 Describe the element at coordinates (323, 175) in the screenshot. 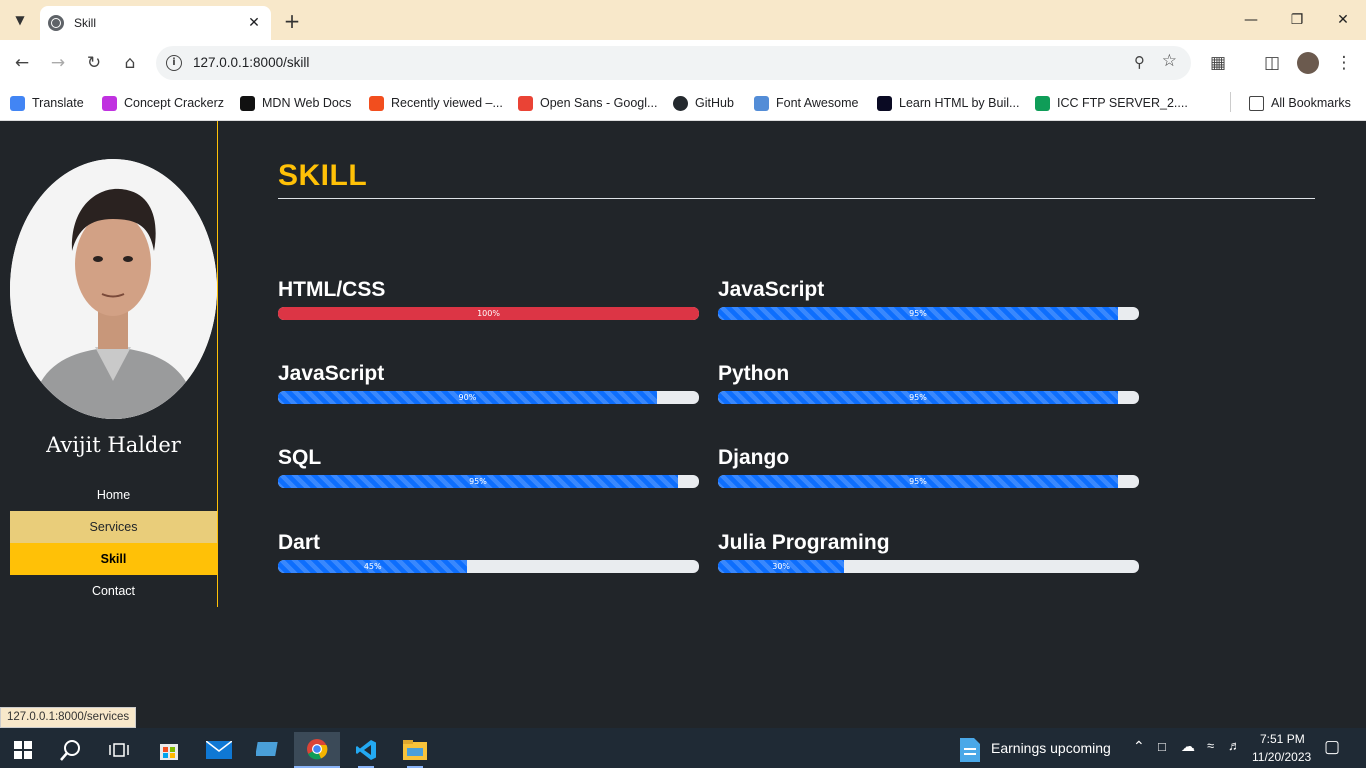

I see `page-title: SKILL` at that location.